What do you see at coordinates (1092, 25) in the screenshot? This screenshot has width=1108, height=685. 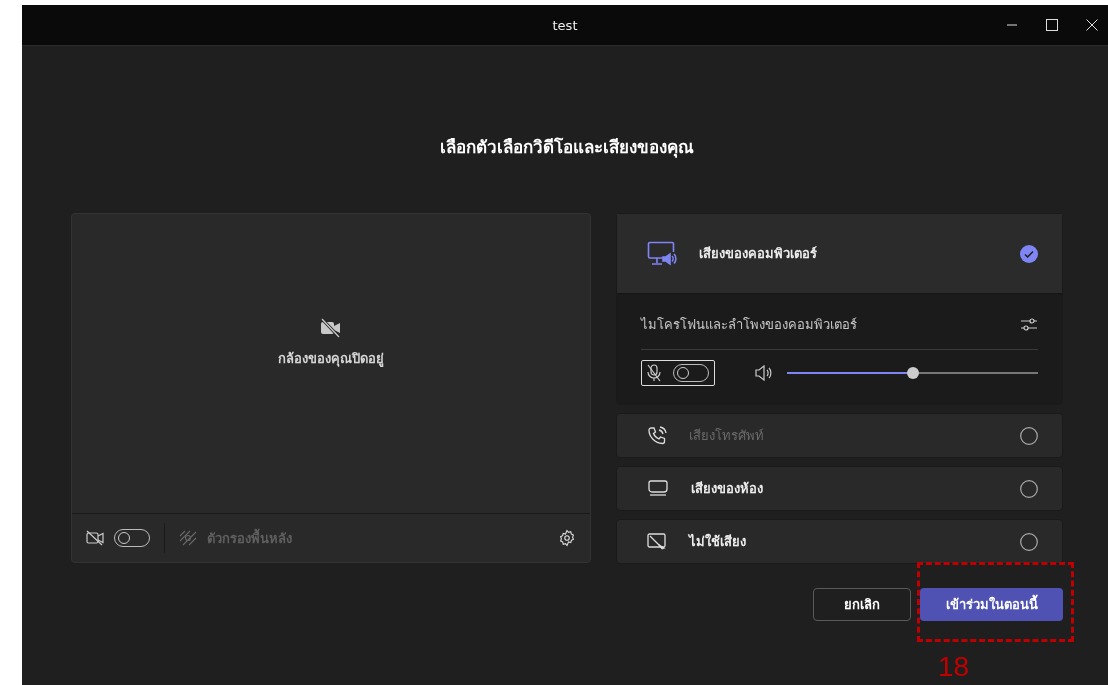 I see `close-icon` at bounding box center [1092, 25].